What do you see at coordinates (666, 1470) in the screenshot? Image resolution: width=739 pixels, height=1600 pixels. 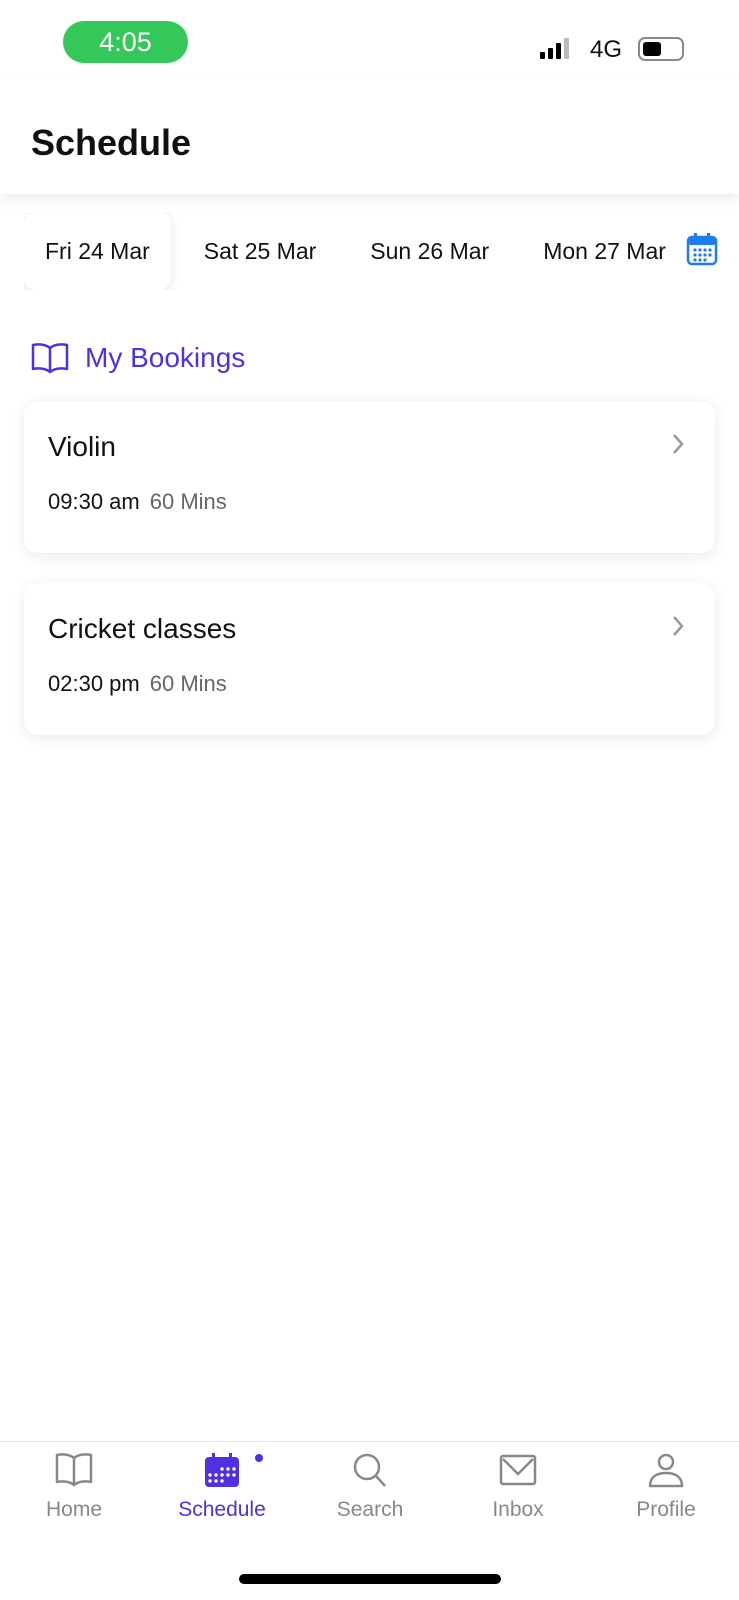 I see `user-icon` at bounding box center [666, 1470].